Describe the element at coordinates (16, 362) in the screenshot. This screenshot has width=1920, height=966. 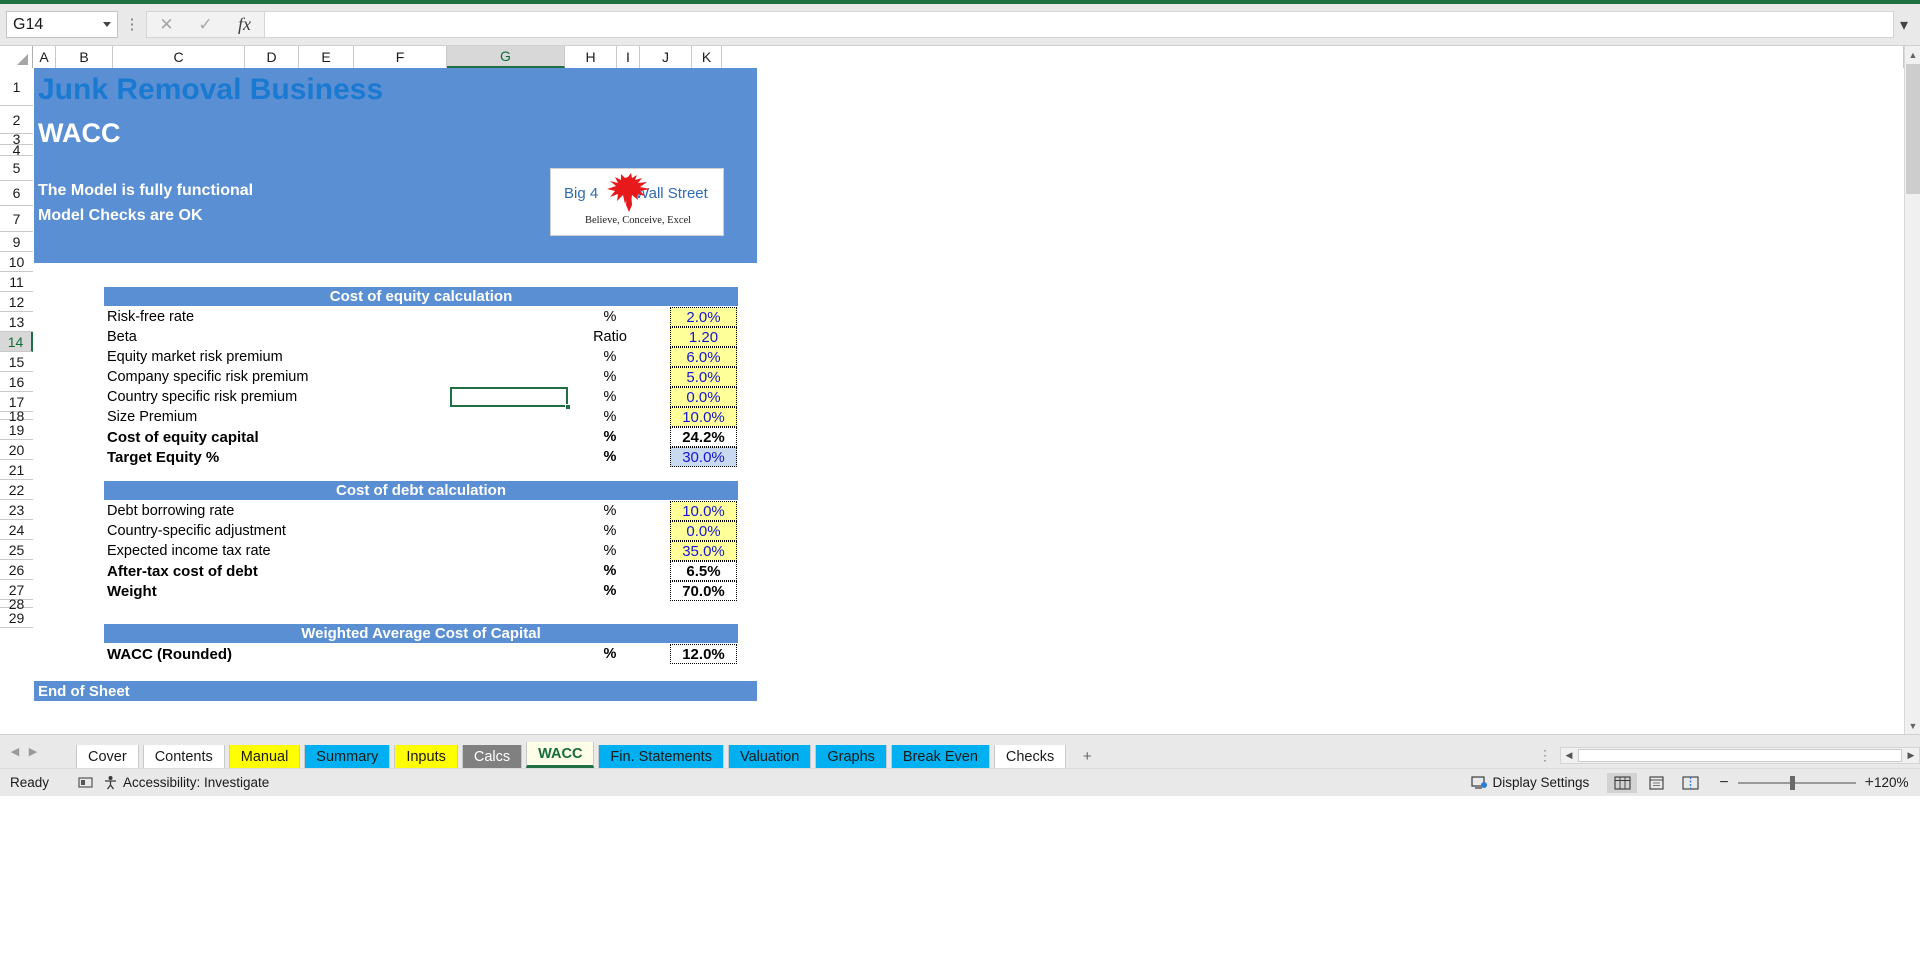
I see `row-header-15: 15` at that location.